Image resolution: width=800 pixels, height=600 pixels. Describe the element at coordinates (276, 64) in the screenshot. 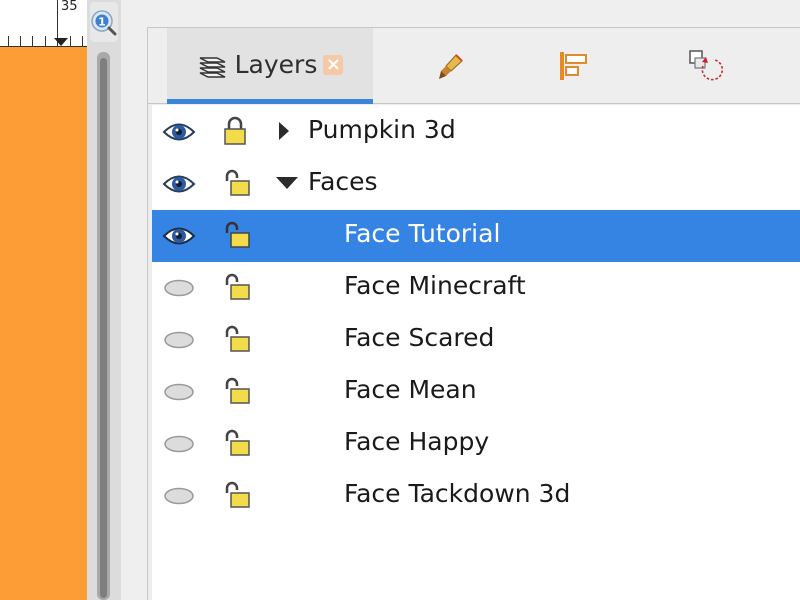

I see `tab-layers-label: Layers` at that location.